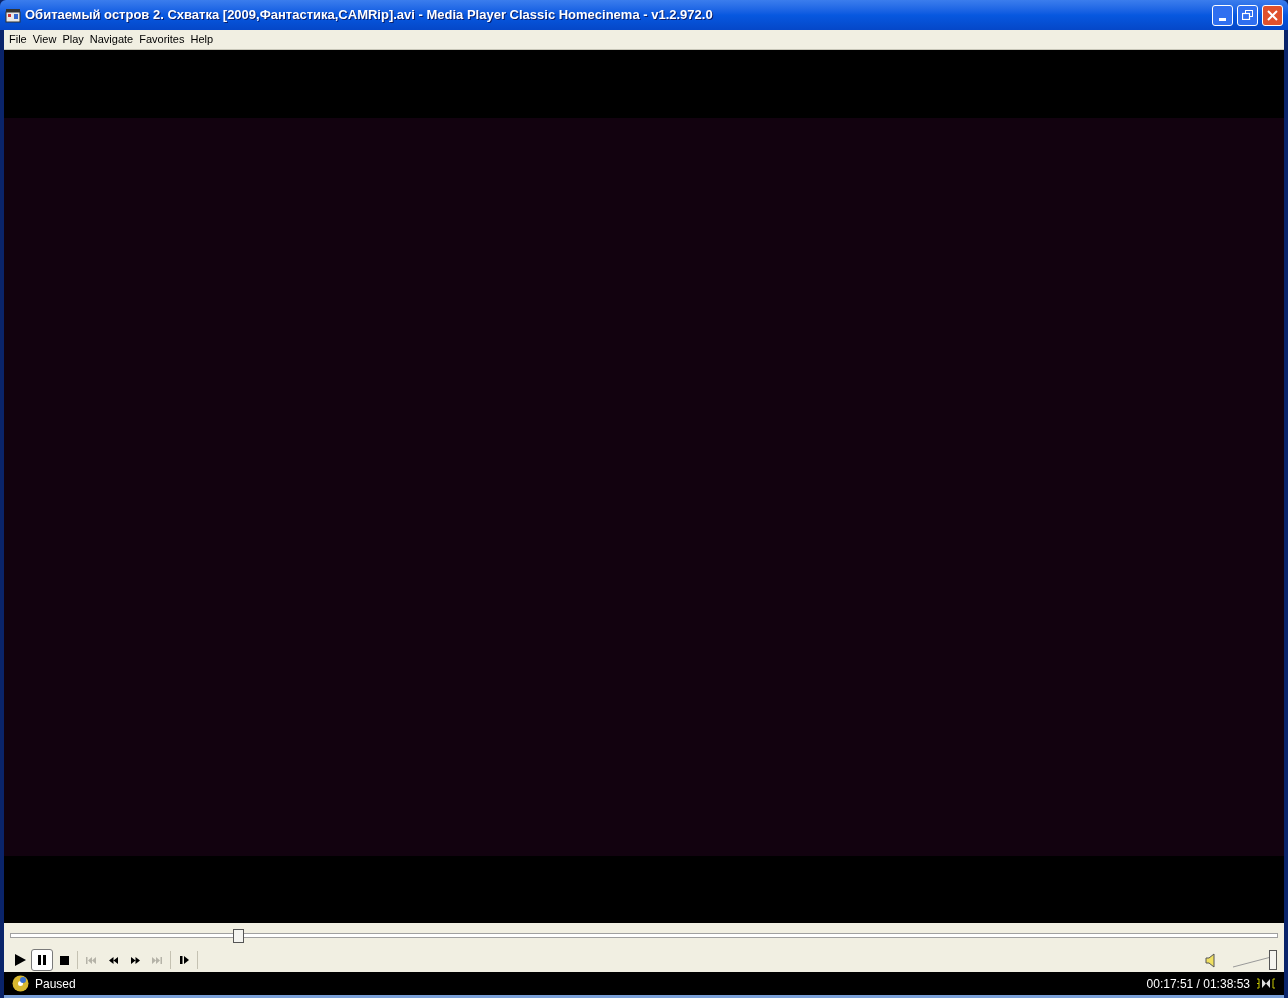  I want to click on restore-icon, so click(1247, 15).